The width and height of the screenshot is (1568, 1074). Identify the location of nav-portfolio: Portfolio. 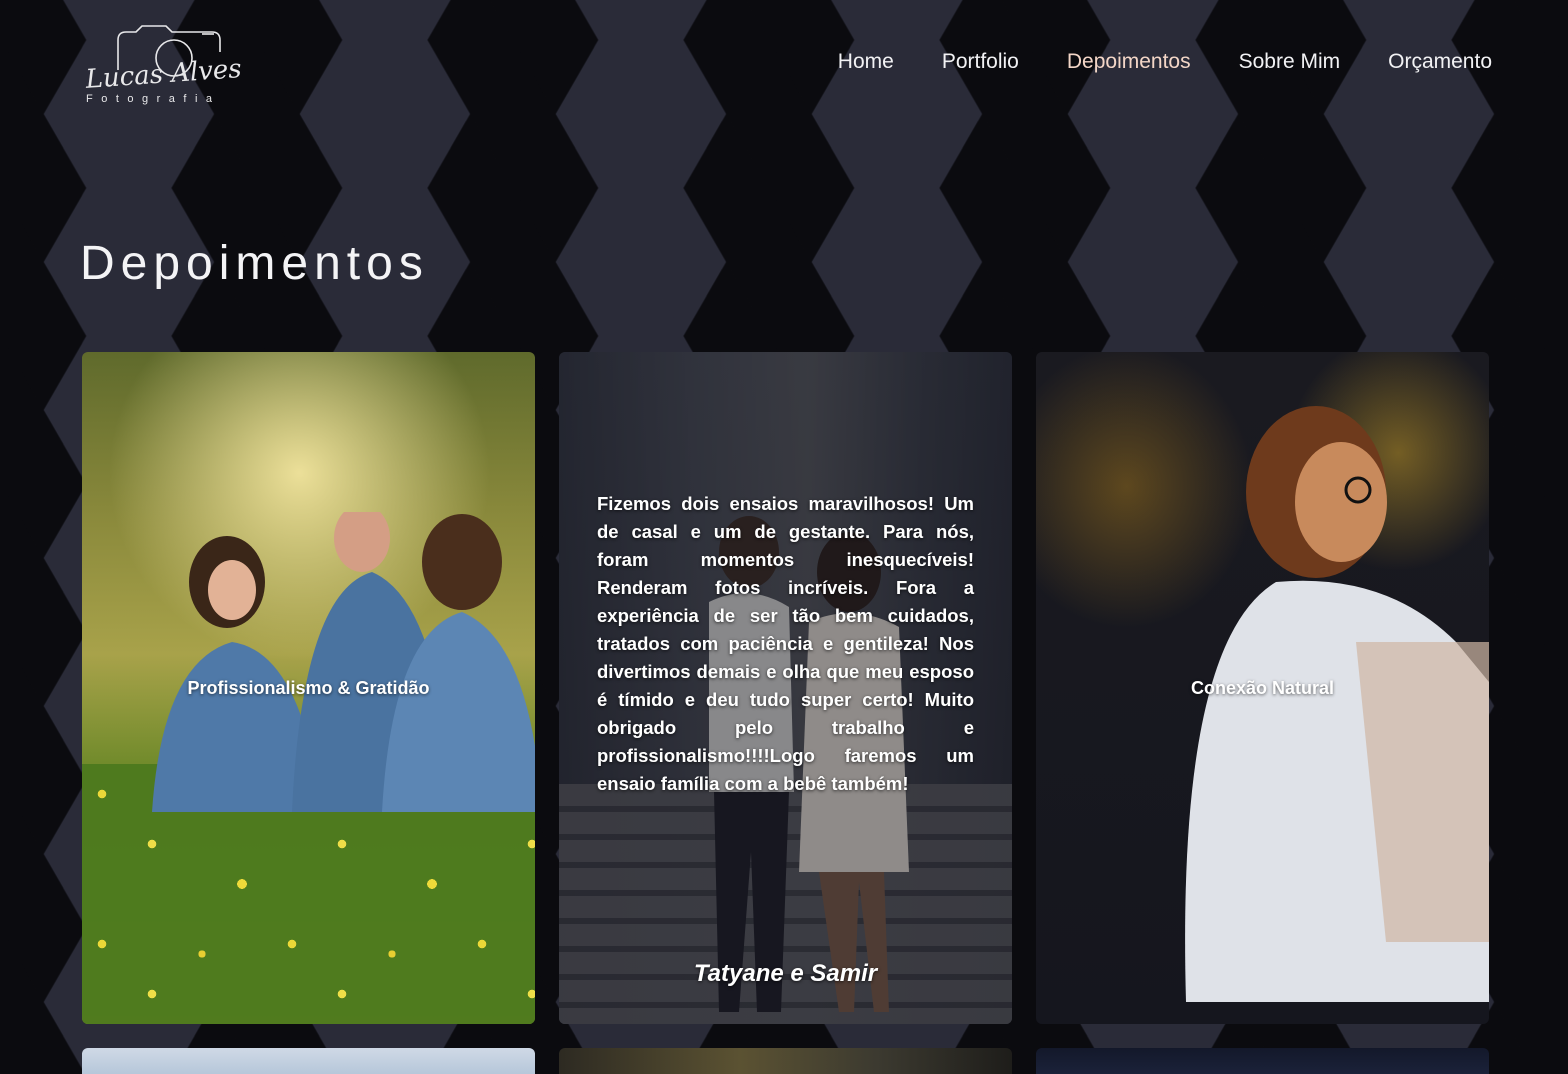
(980, 62).